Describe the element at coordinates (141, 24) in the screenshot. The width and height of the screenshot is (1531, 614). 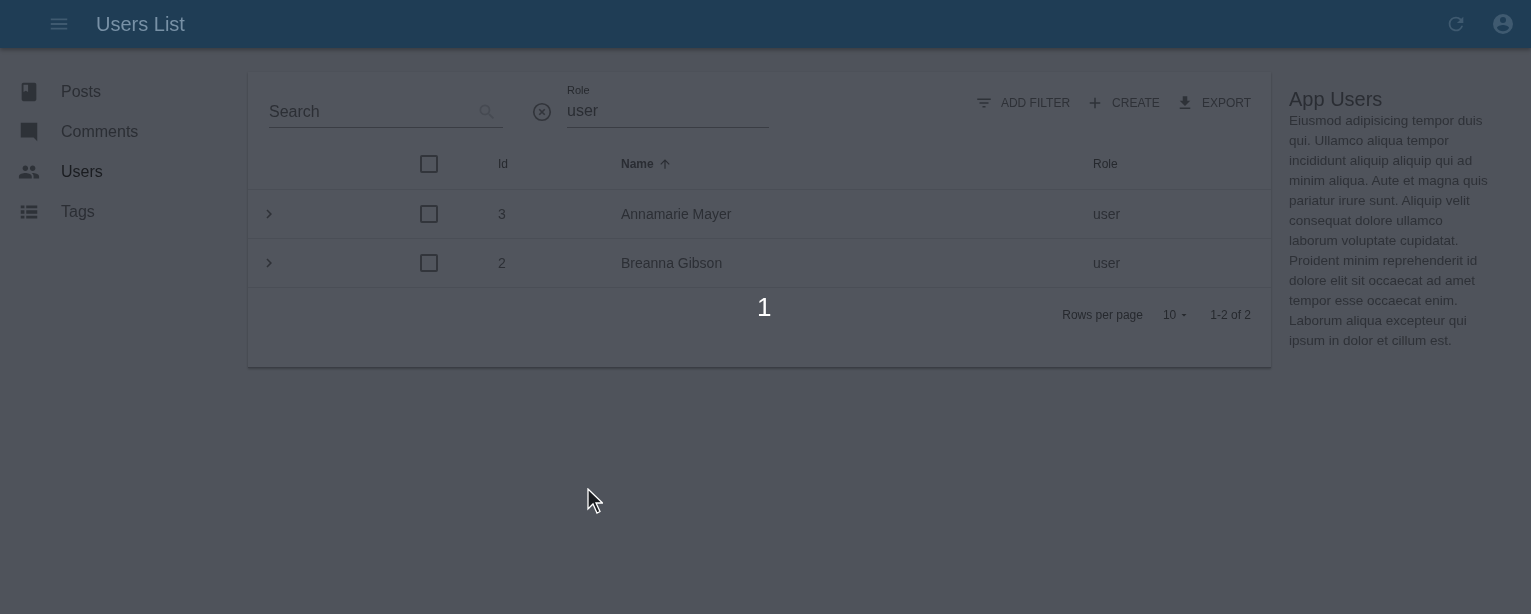
I see `page-title: Users List` at that location.